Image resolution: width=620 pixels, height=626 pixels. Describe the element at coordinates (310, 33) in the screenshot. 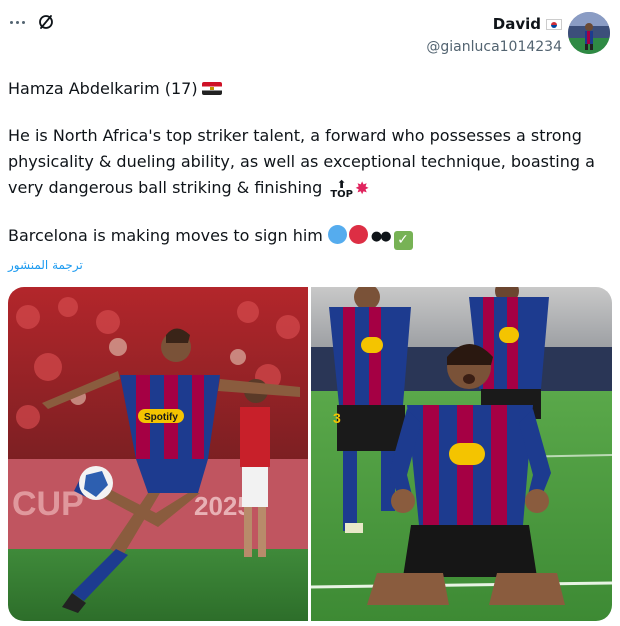

I see `post-header: David @gianluca1014234` at that location.